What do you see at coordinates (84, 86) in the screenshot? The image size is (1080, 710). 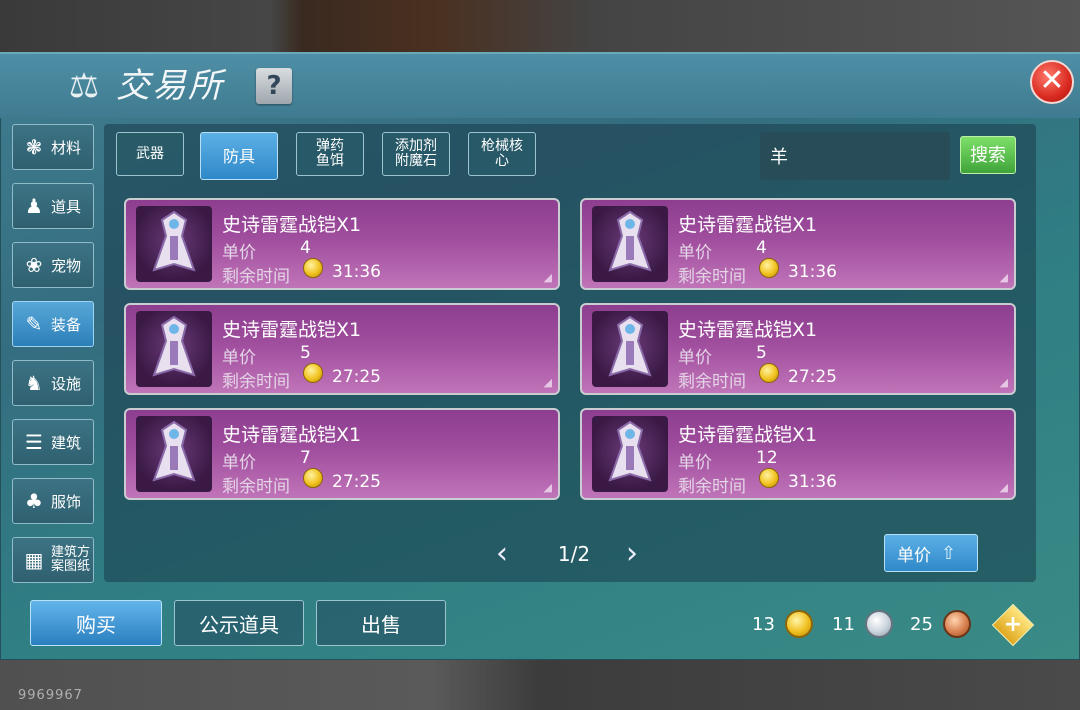 I see `scales-icon: ⚖` at bounding box center [84, 86].